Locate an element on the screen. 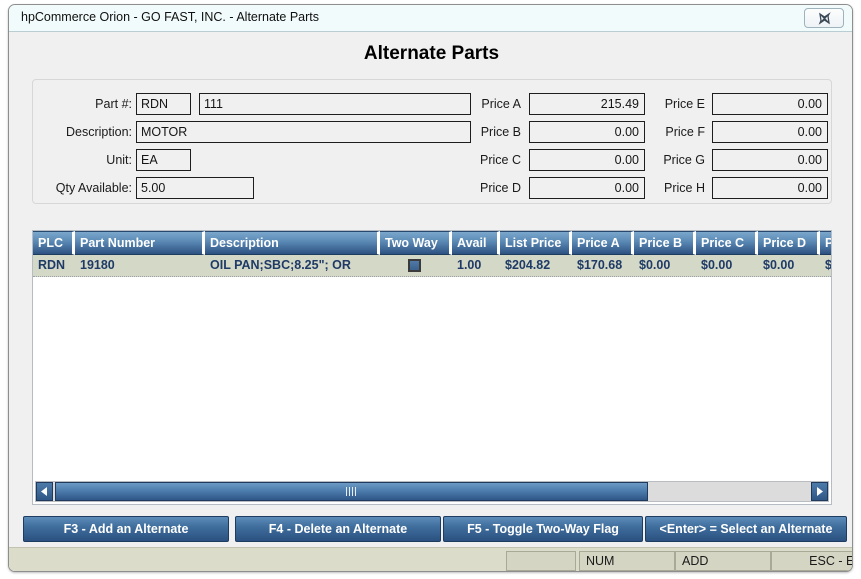  cell-price-a: $170.68 is located at coordinates (600, 265).